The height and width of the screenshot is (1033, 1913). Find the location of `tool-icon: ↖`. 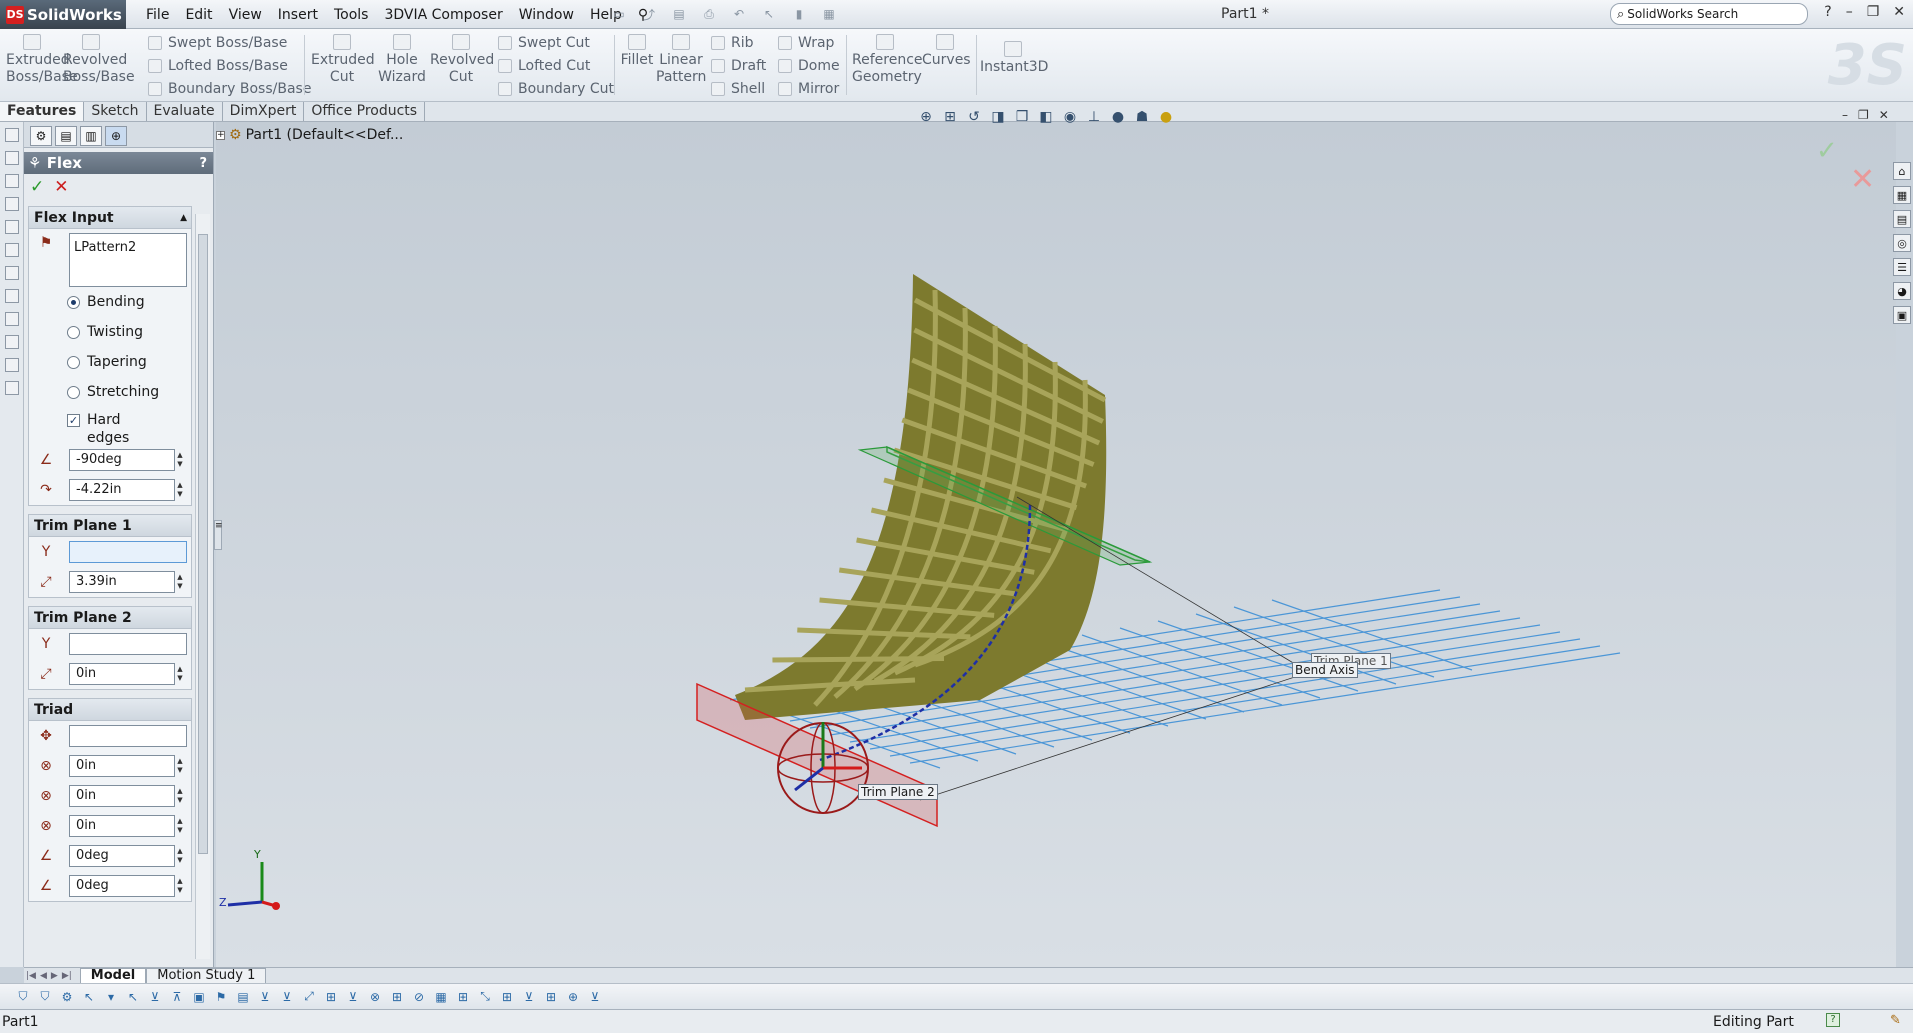

tool-icon: ↖ is located at coordinates (133, 997).